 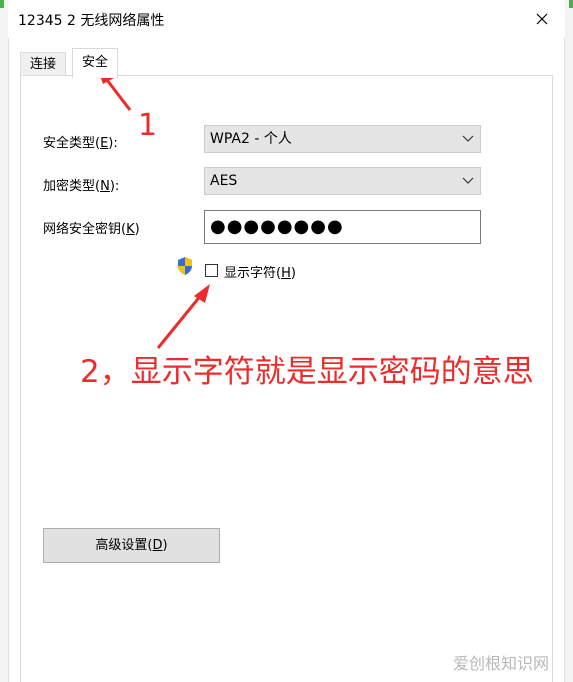 I want to click on window-title: 12345 2 无线网络属性, so click(x=91, y=21).